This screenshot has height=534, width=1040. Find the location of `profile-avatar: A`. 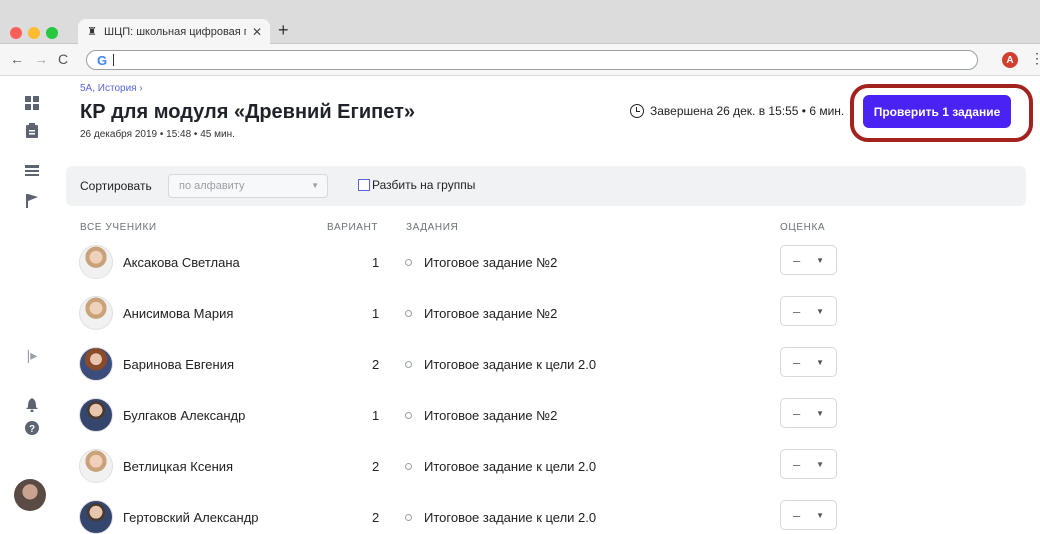

profile-avatar: A is located at coordinates (1010, 60).